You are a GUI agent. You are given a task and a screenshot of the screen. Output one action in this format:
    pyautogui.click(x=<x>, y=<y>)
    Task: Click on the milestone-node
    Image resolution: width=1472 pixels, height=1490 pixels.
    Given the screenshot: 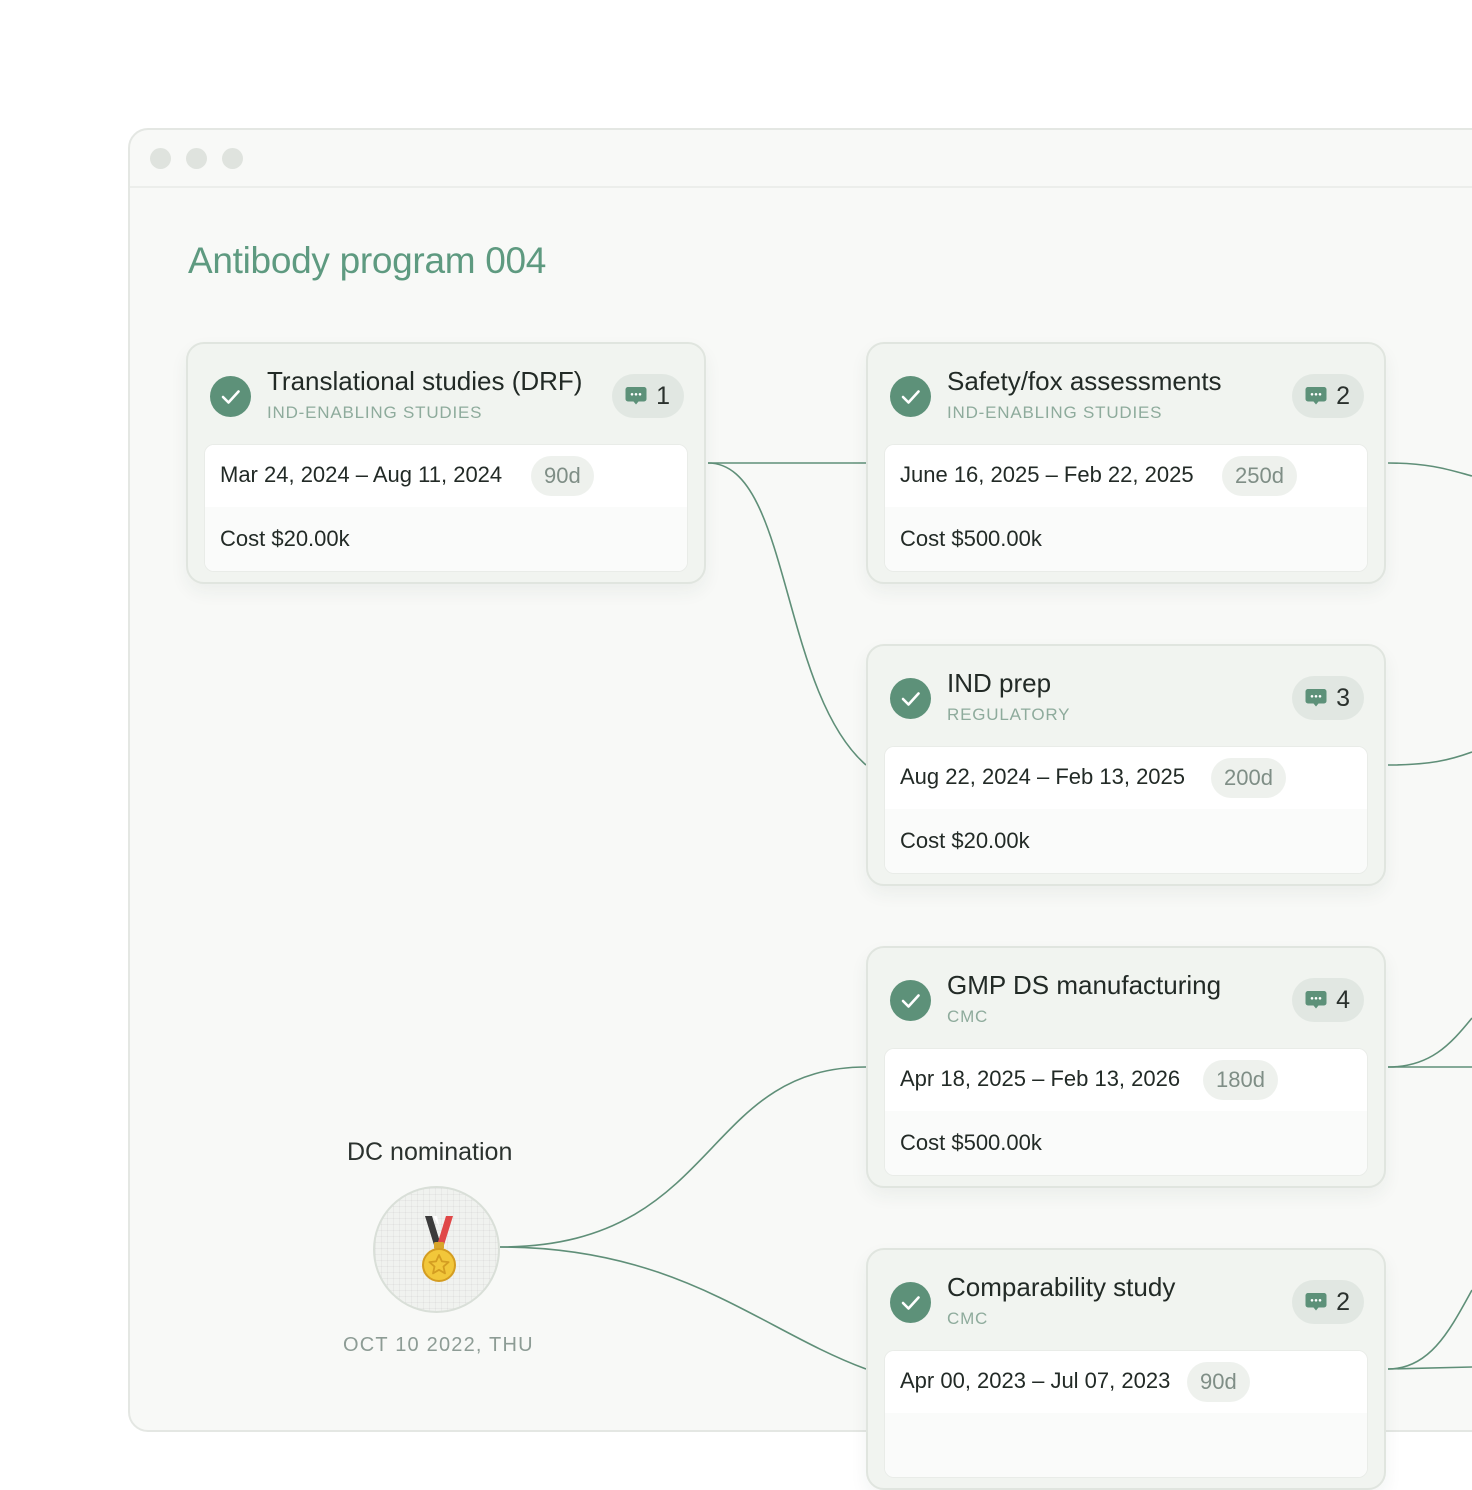 What is the action you would take?
    pyautogui.click(x=436, y=1249)
    